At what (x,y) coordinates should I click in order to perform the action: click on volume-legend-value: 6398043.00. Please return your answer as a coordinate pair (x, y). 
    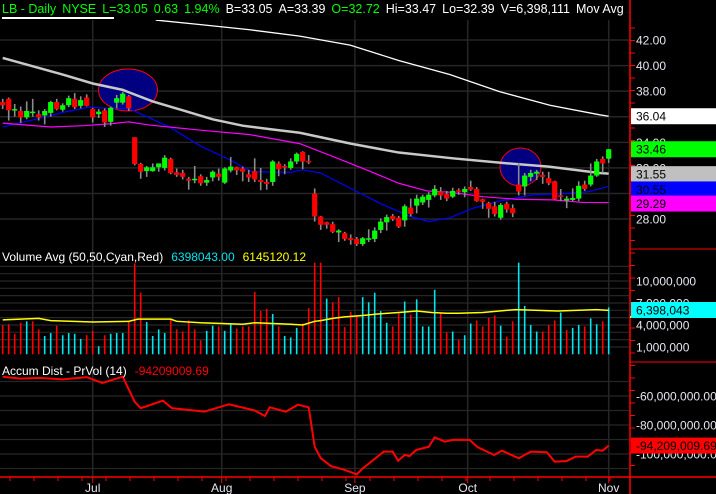
    Looking at the image, I should click on (203, 257).